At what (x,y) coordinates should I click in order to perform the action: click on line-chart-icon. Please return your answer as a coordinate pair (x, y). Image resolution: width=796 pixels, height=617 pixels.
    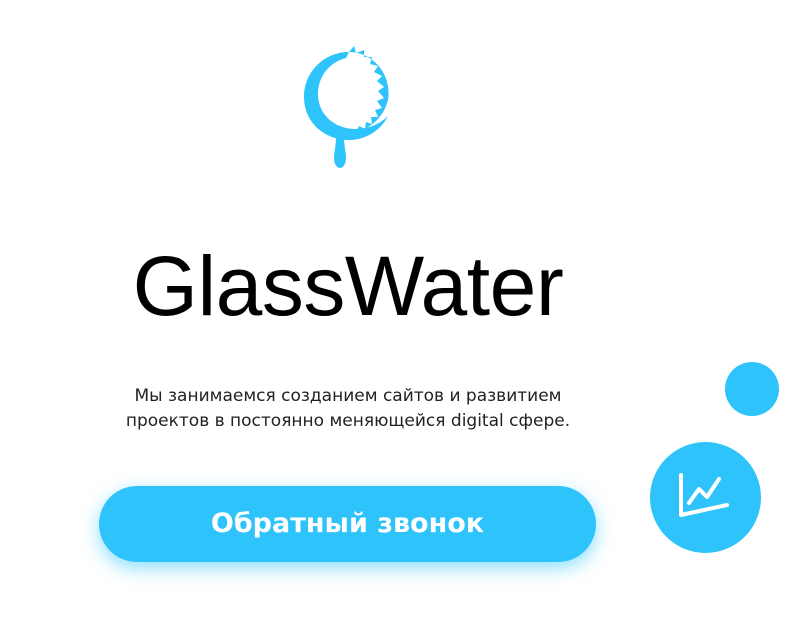
    Looking at the image, I should click on (704, 495).